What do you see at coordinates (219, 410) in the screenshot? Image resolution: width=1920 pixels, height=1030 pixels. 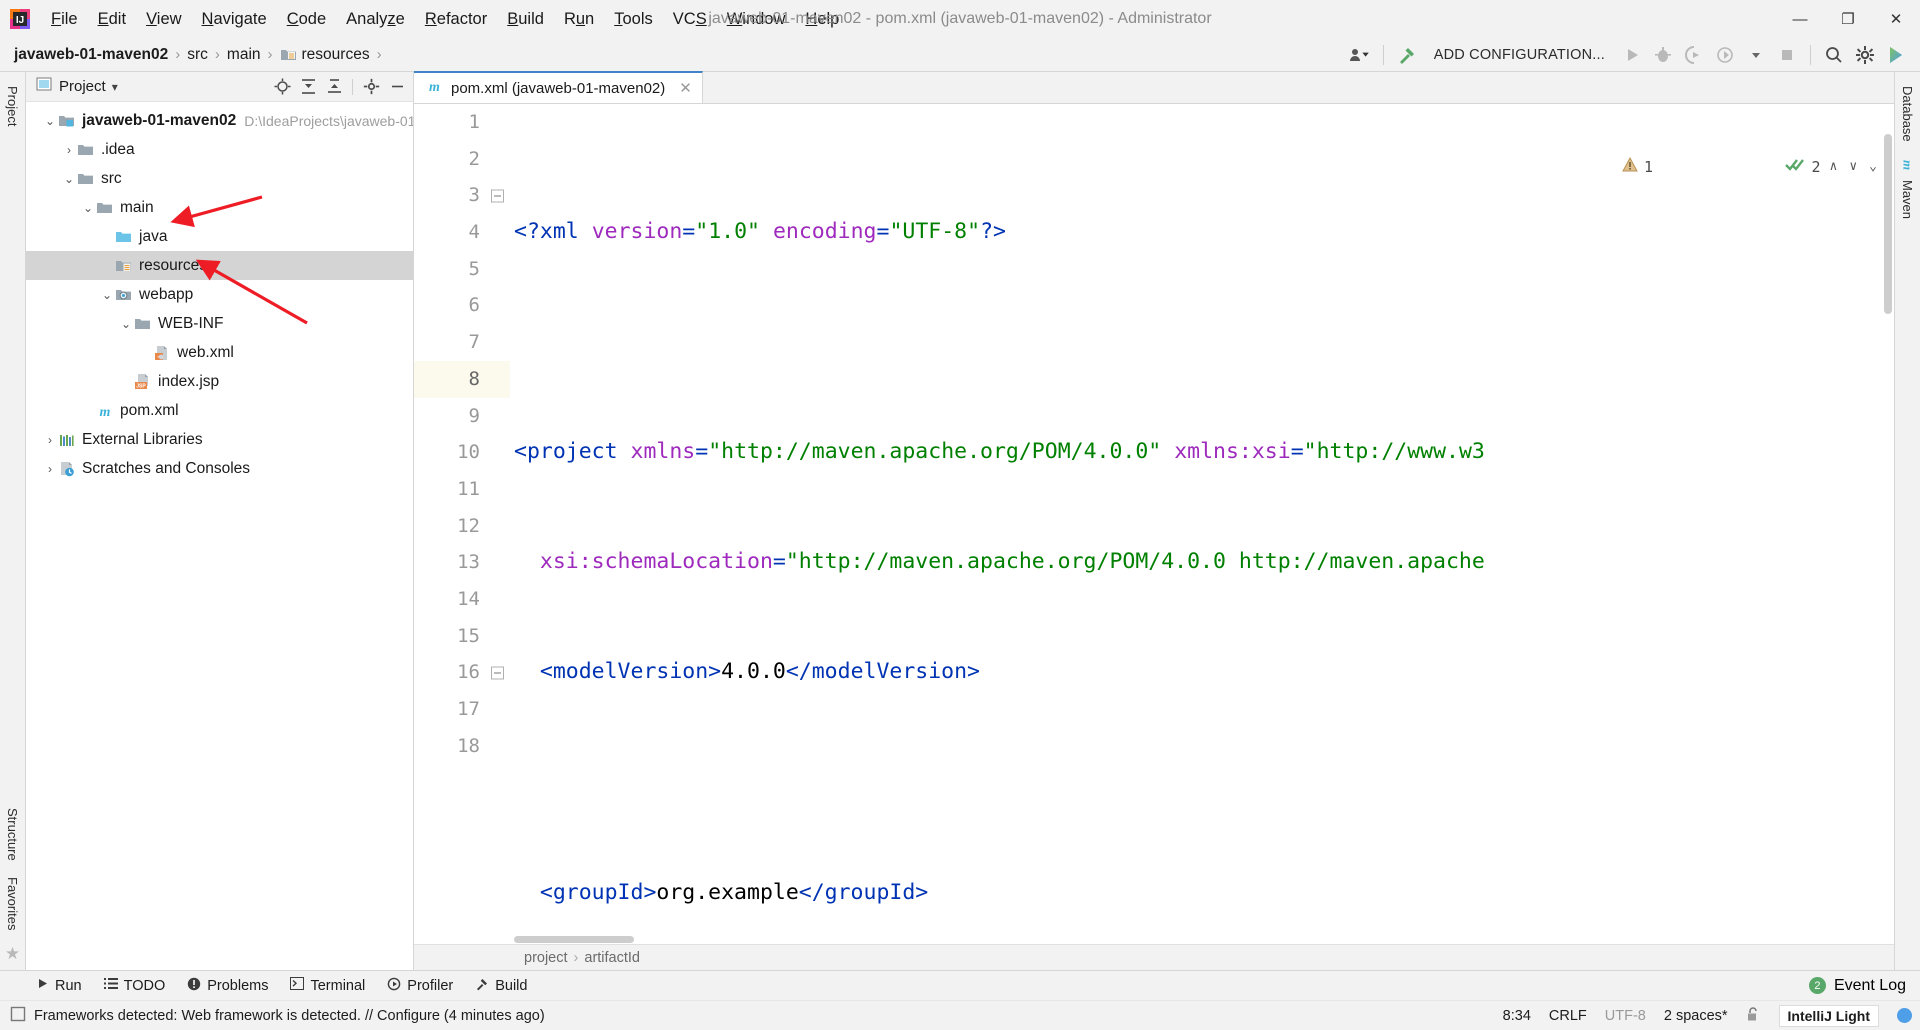 I see `tree-node-pom-xml: m pom.xml` at bounding box center [219, 410].